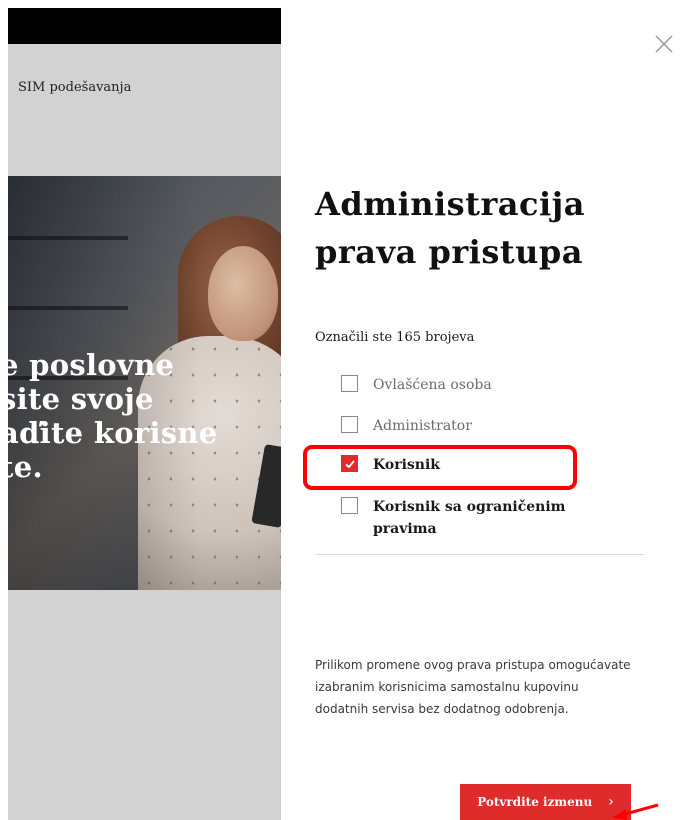 This screenshot has width=681, height=820. I want to click on annotation-arrow-icon, so click(635, 811).